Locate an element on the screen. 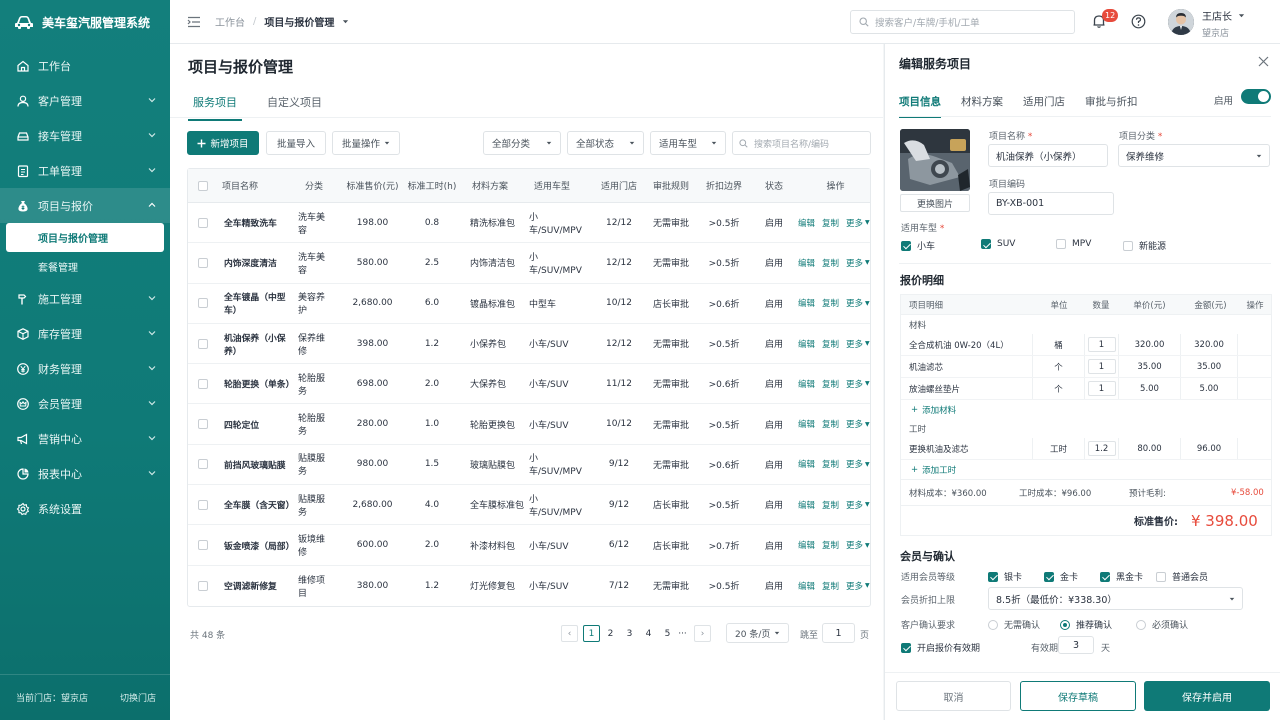 Image resolution: width=1280 pixels, height=720 pixels. page-button: 4 is located at coordinates (648, 633).